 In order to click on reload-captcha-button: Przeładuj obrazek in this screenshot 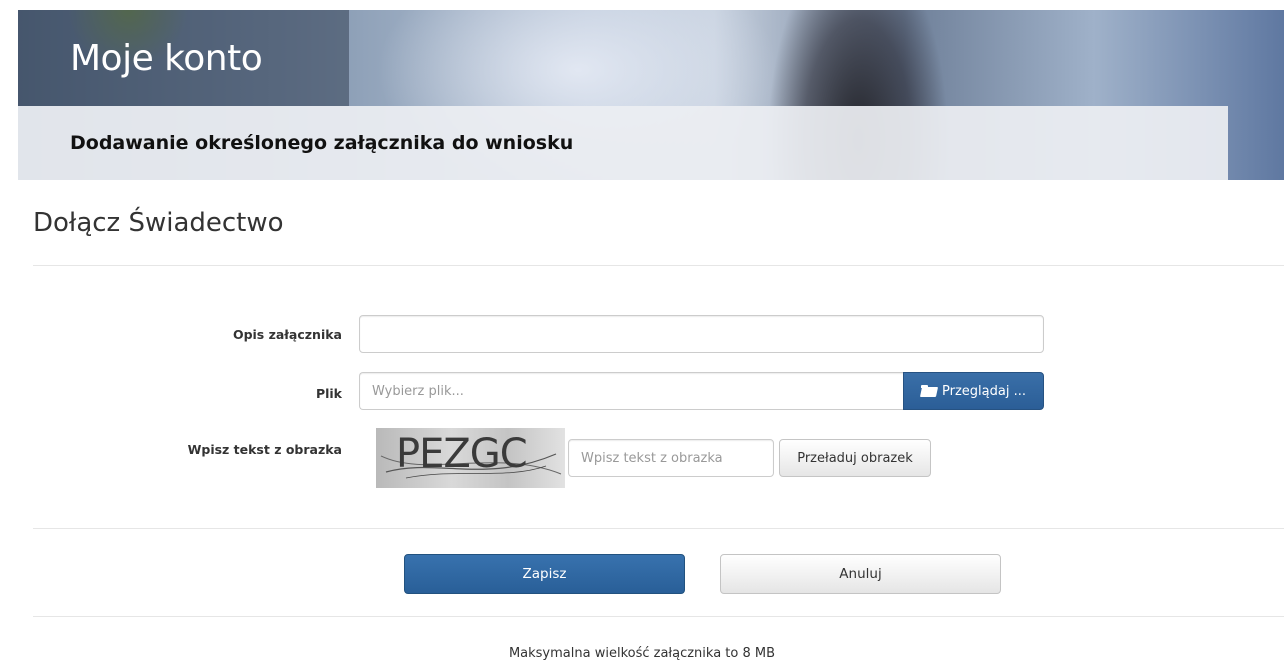, I will do `click(855, 458)`.